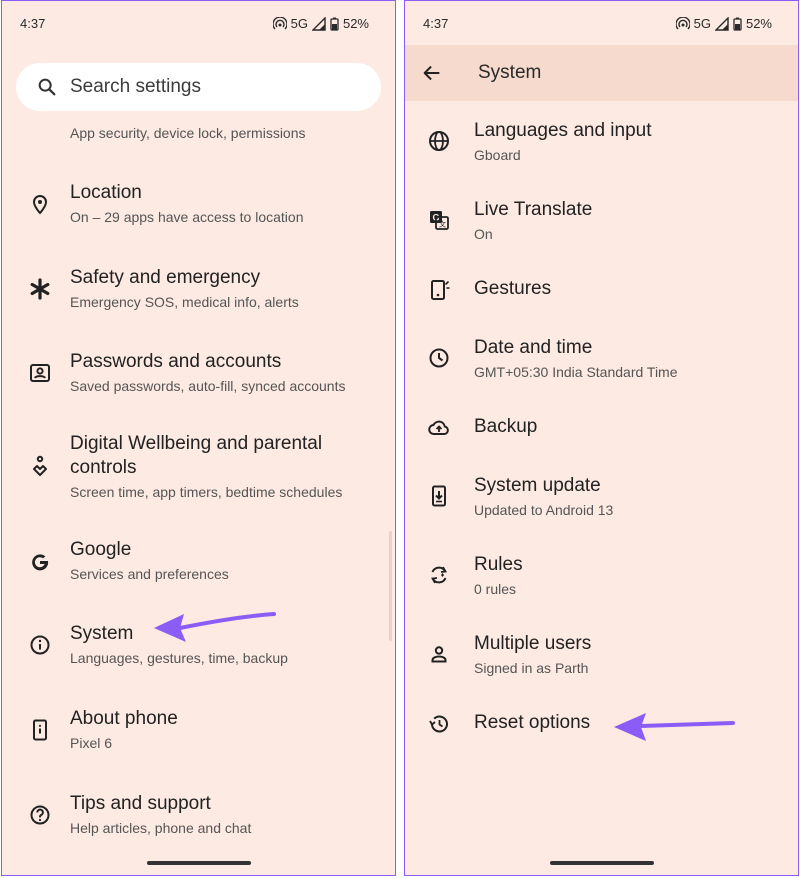  What do you see at coordinates (439, 575) in the screenshot?
I see `rules-icon` at bounding box center [439, 575].